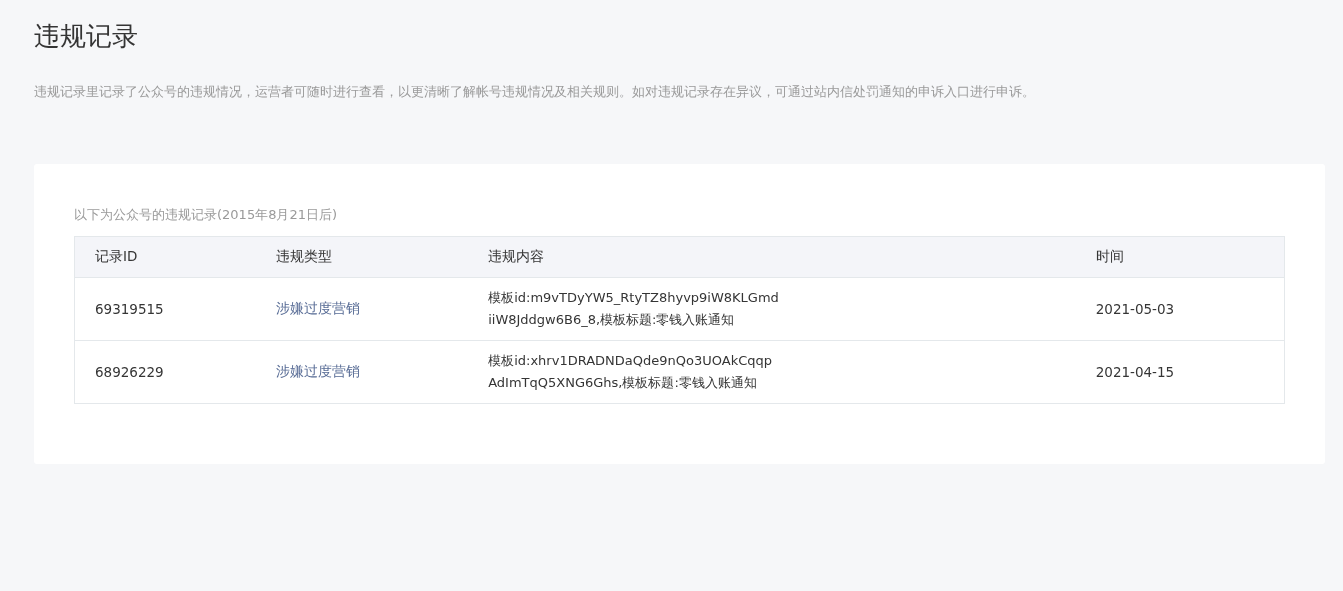 The height and width of the screenshot is (591, 1343). I want to click on page-title: 违规记录, so click(86, 36).